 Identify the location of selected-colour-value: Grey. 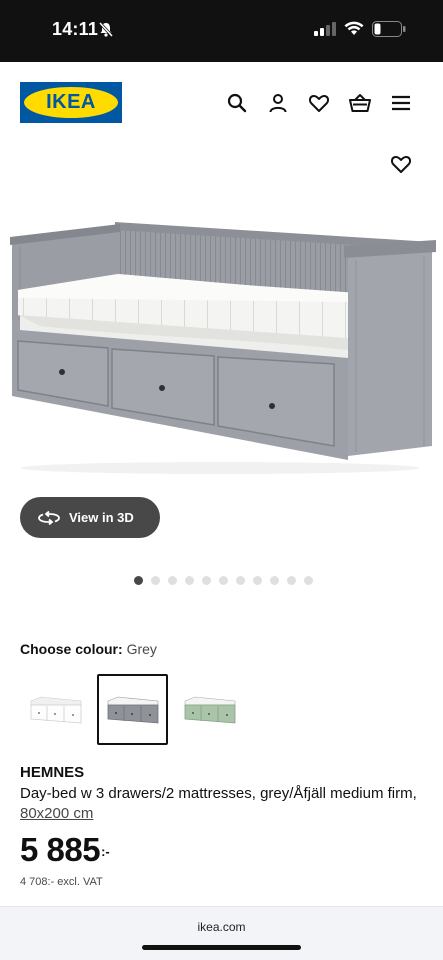
(141, 649).